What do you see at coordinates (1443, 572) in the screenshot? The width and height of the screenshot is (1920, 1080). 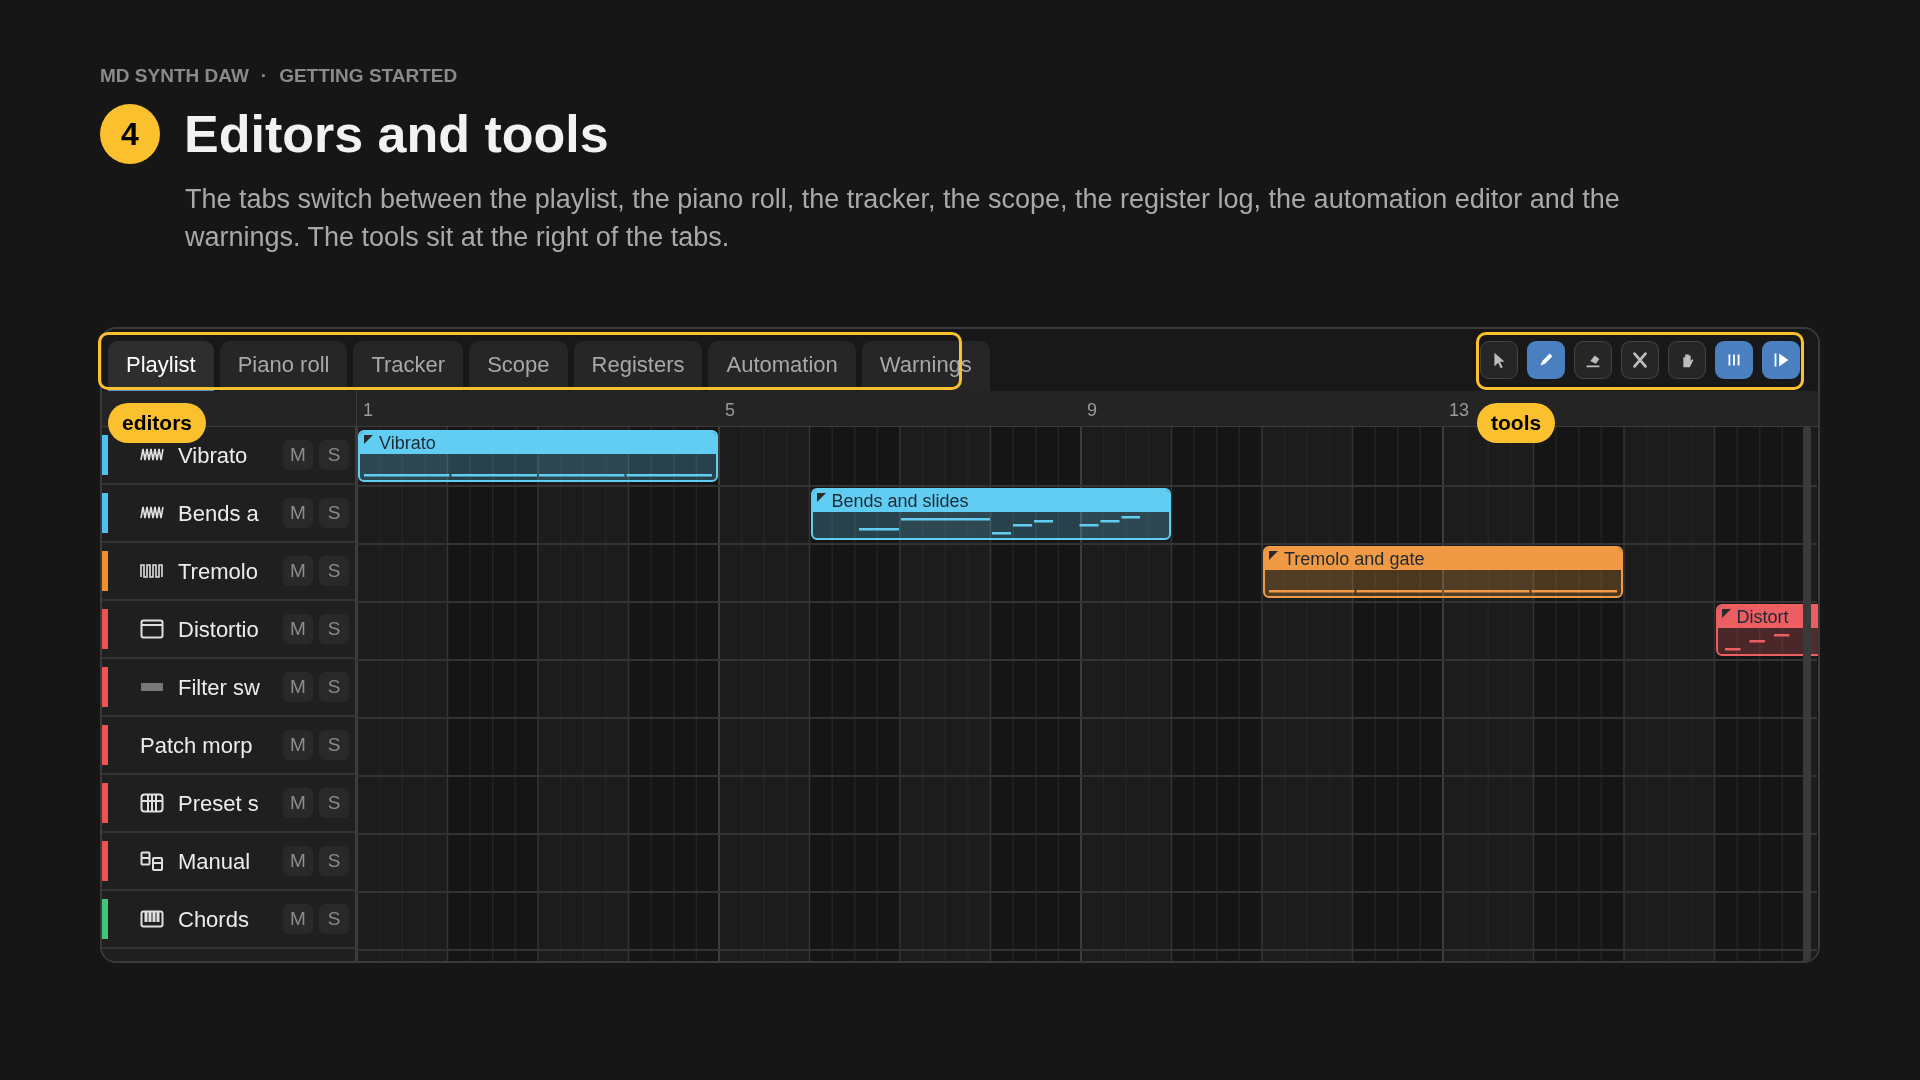 I see `clip: Tremolo and gate` at bounding box center [1443, 572].